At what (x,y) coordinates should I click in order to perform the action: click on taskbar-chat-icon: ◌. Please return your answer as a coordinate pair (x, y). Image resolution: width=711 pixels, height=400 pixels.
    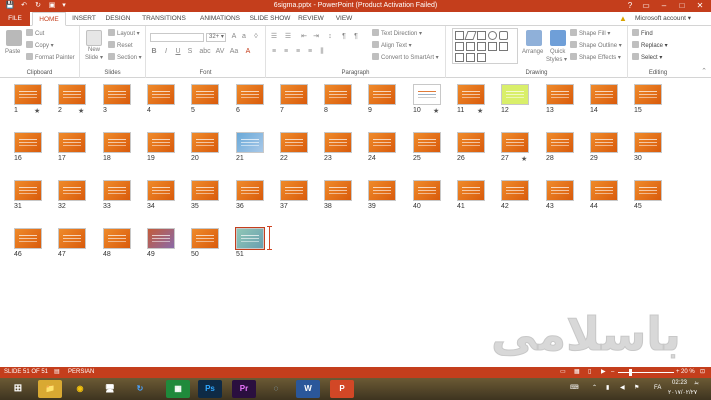
    Looking at the image, I should click on (276, 389).